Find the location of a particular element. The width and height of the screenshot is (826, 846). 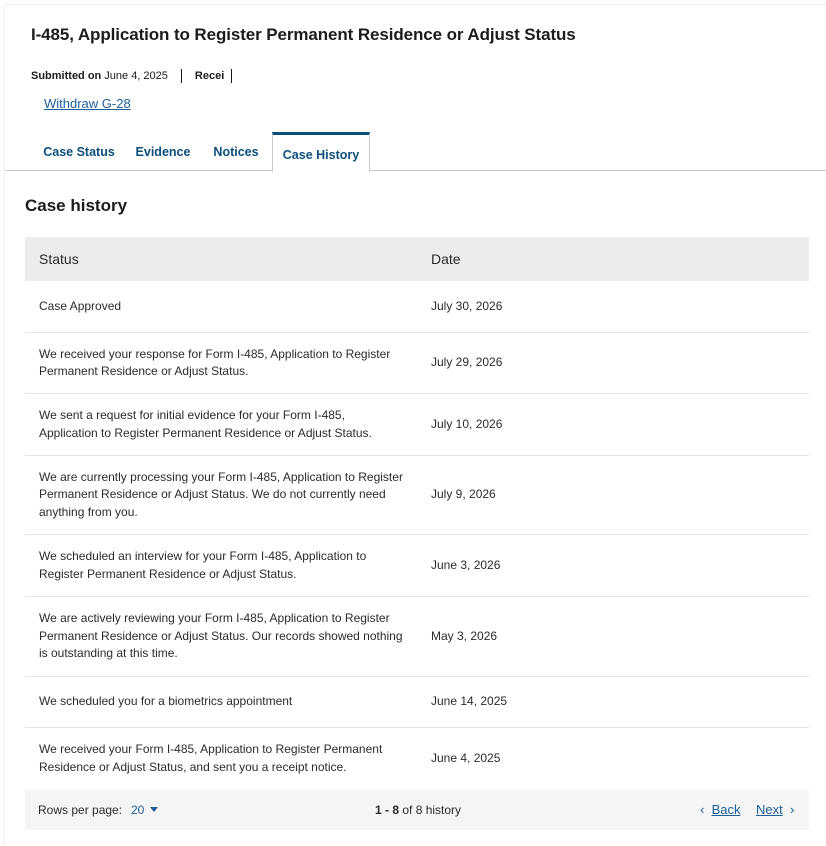

back-button: ‹ Back is located at coordinates (720, 809).